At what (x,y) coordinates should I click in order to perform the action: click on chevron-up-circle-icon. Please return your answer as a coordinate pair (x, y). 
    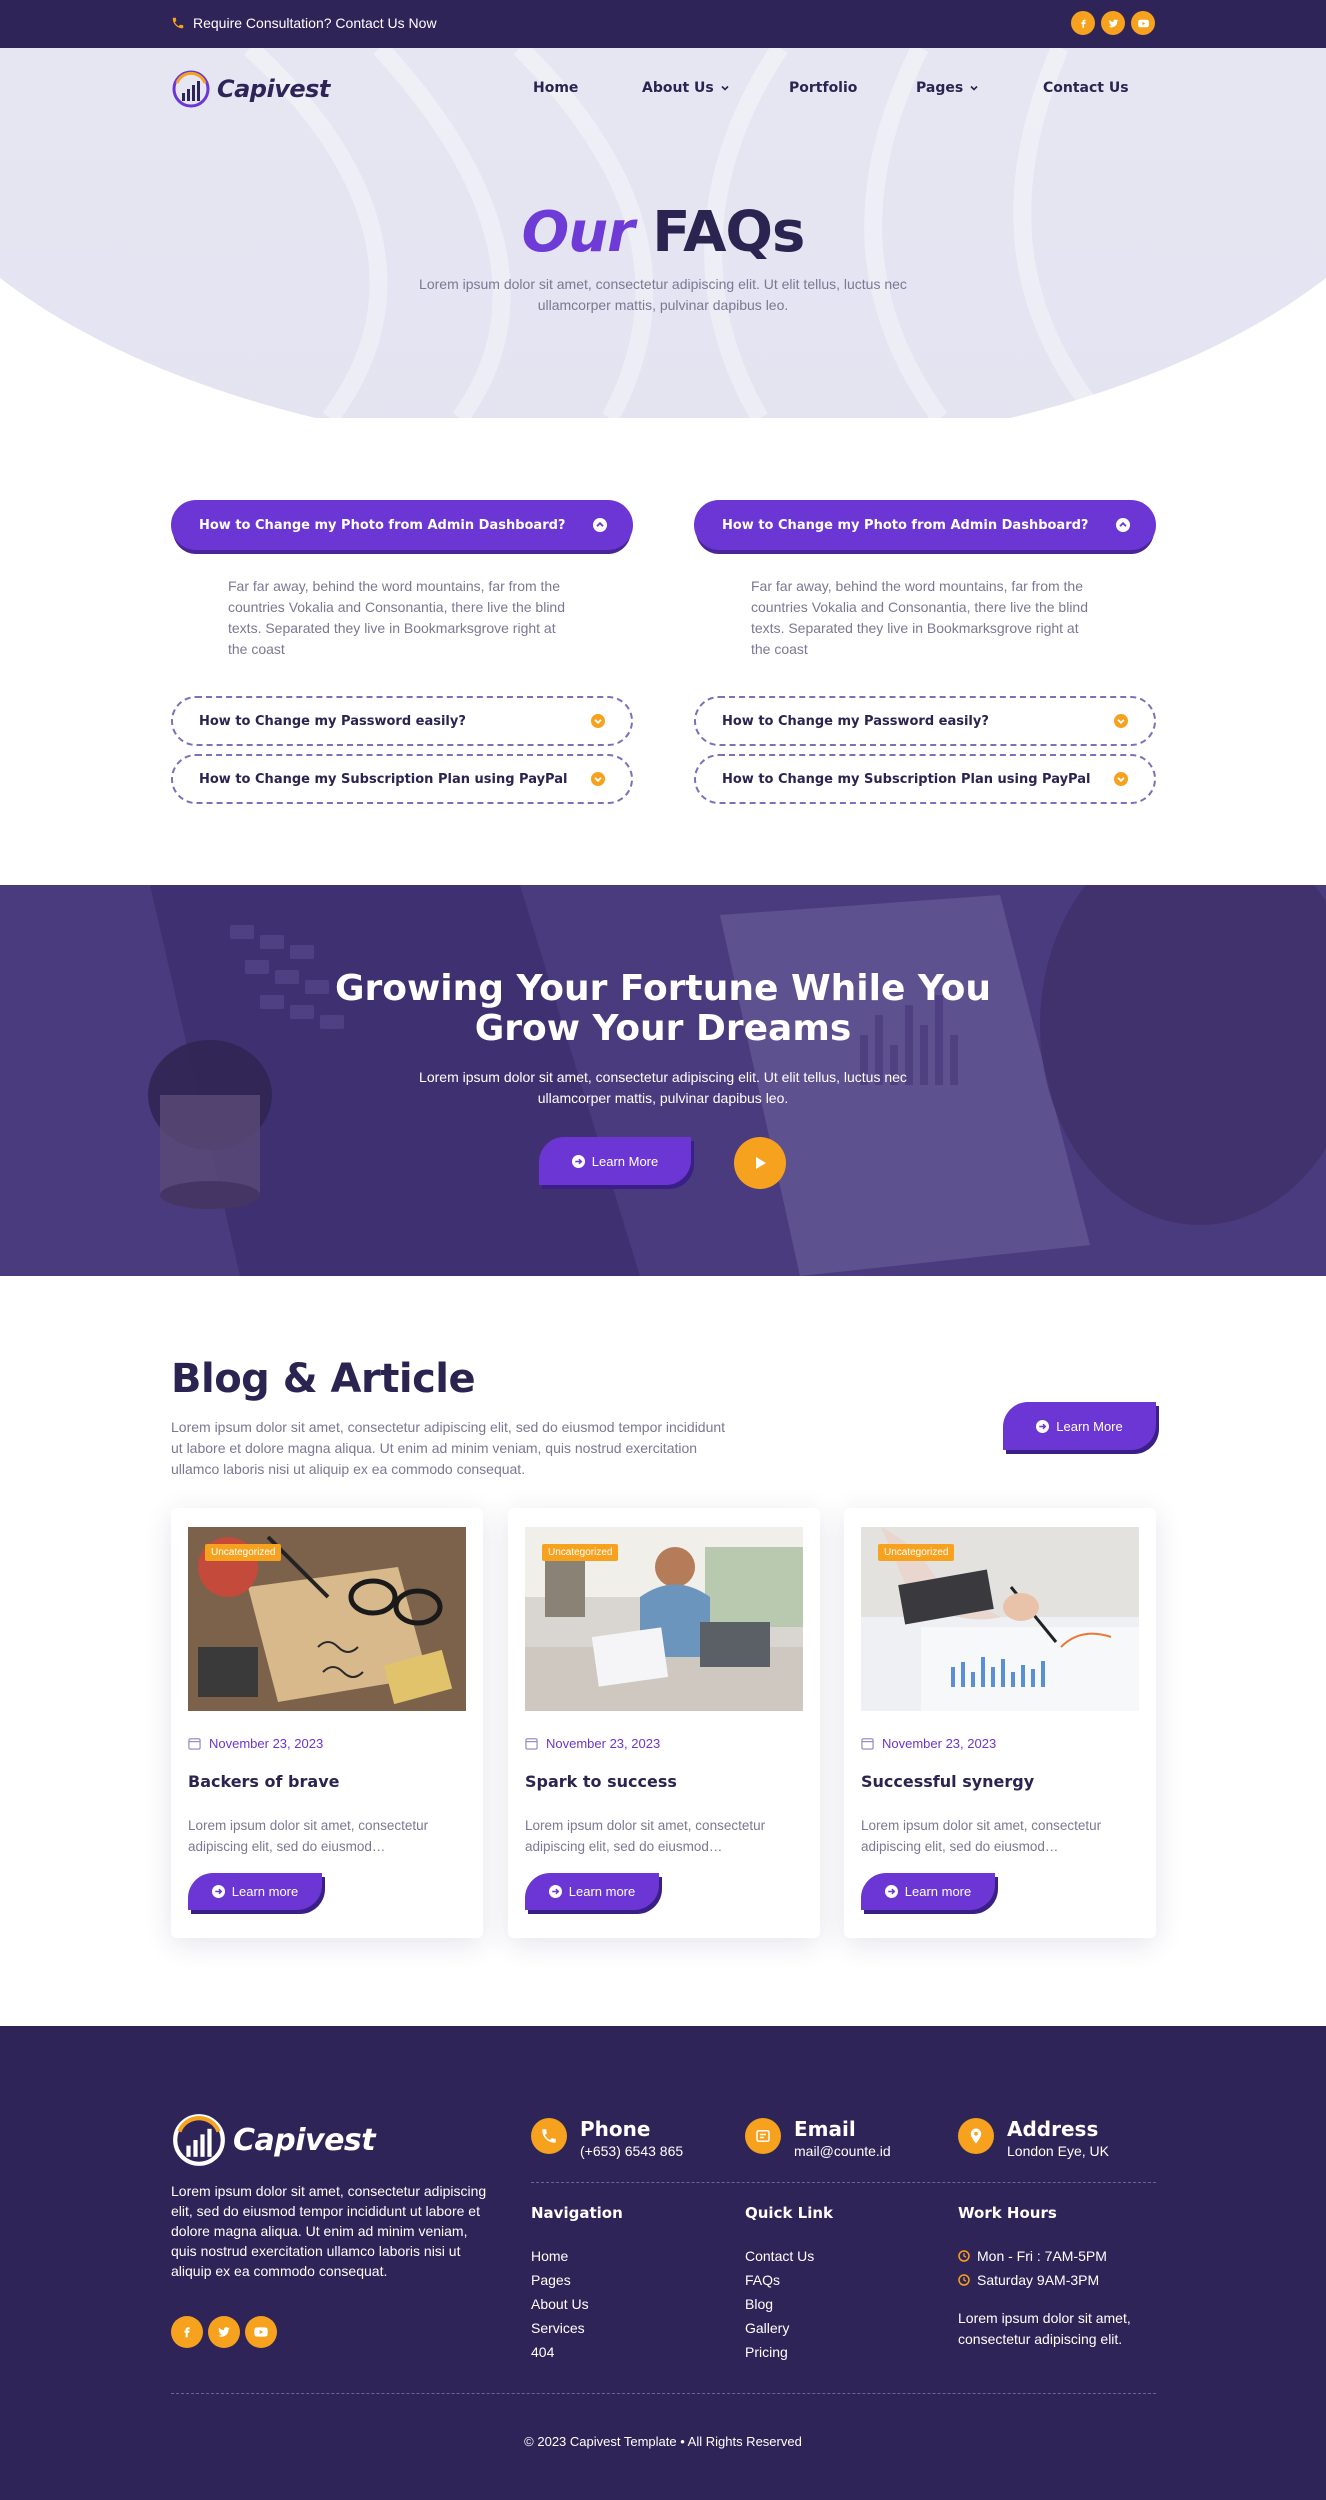
    Looking at the image, I should click on (1123, 525).